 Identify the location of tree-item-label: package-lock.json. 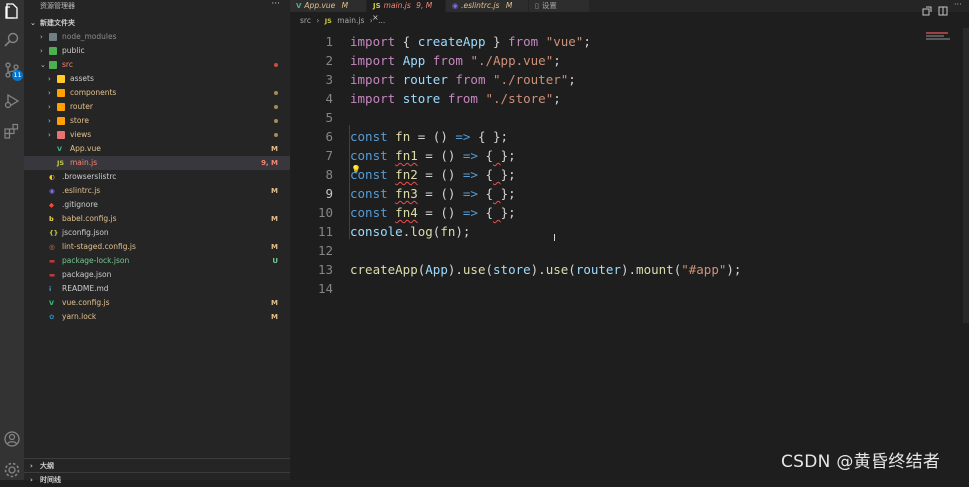
(96, 260).